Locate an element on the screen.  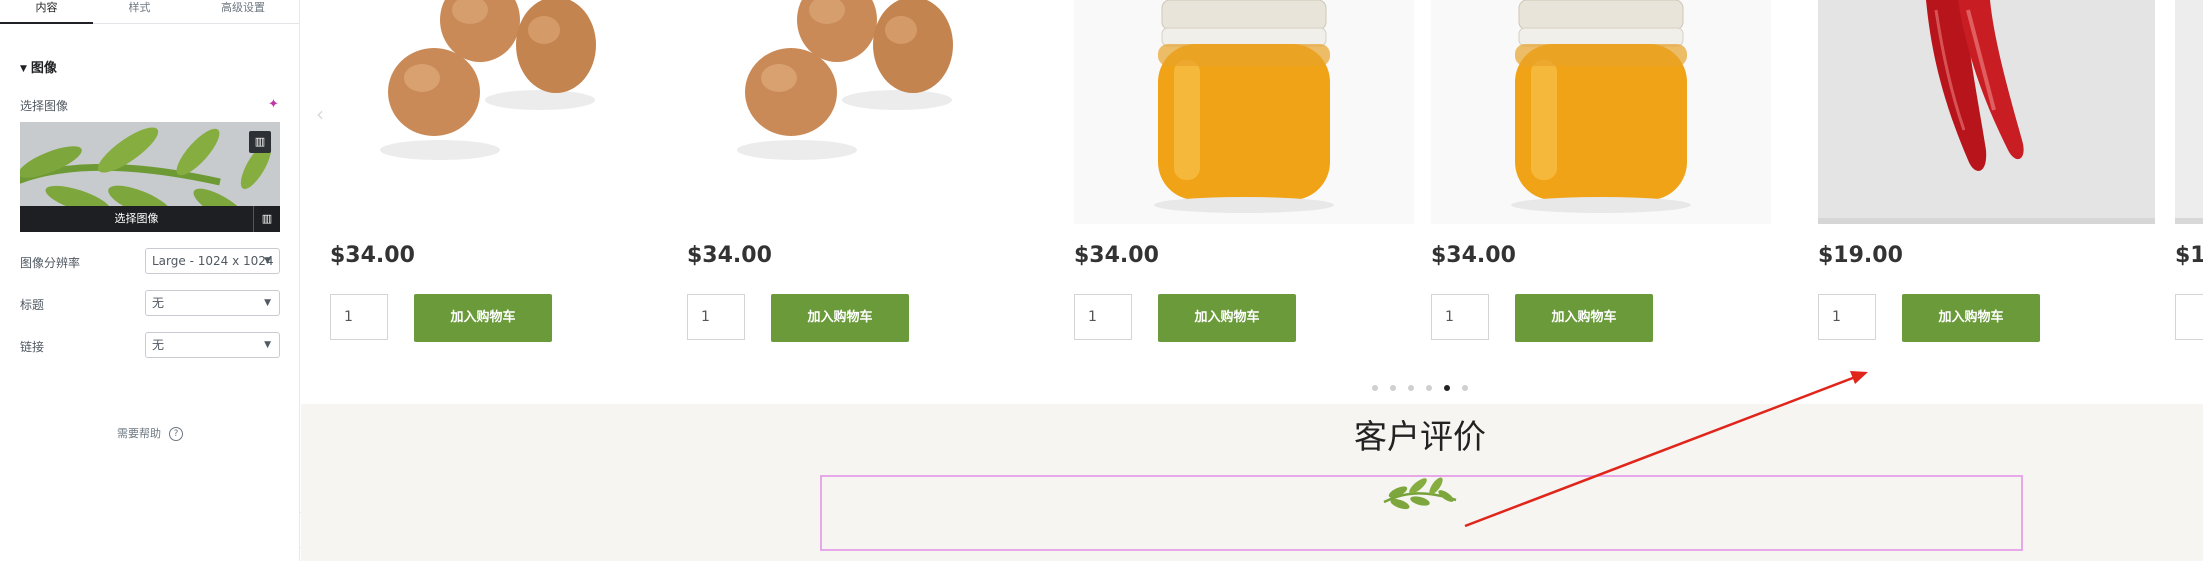
product-card-partial: $1 is located at coordinates (2189, 175).